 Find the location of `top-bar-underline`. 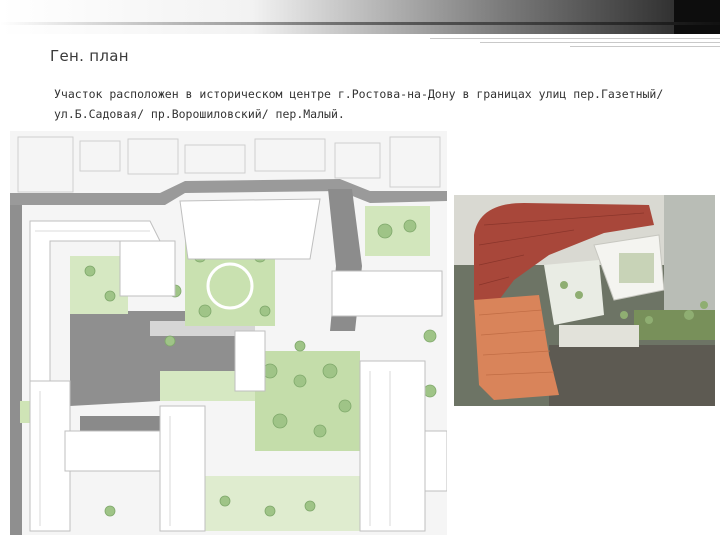

top-bar-underline is located at coordinates (360, 23).